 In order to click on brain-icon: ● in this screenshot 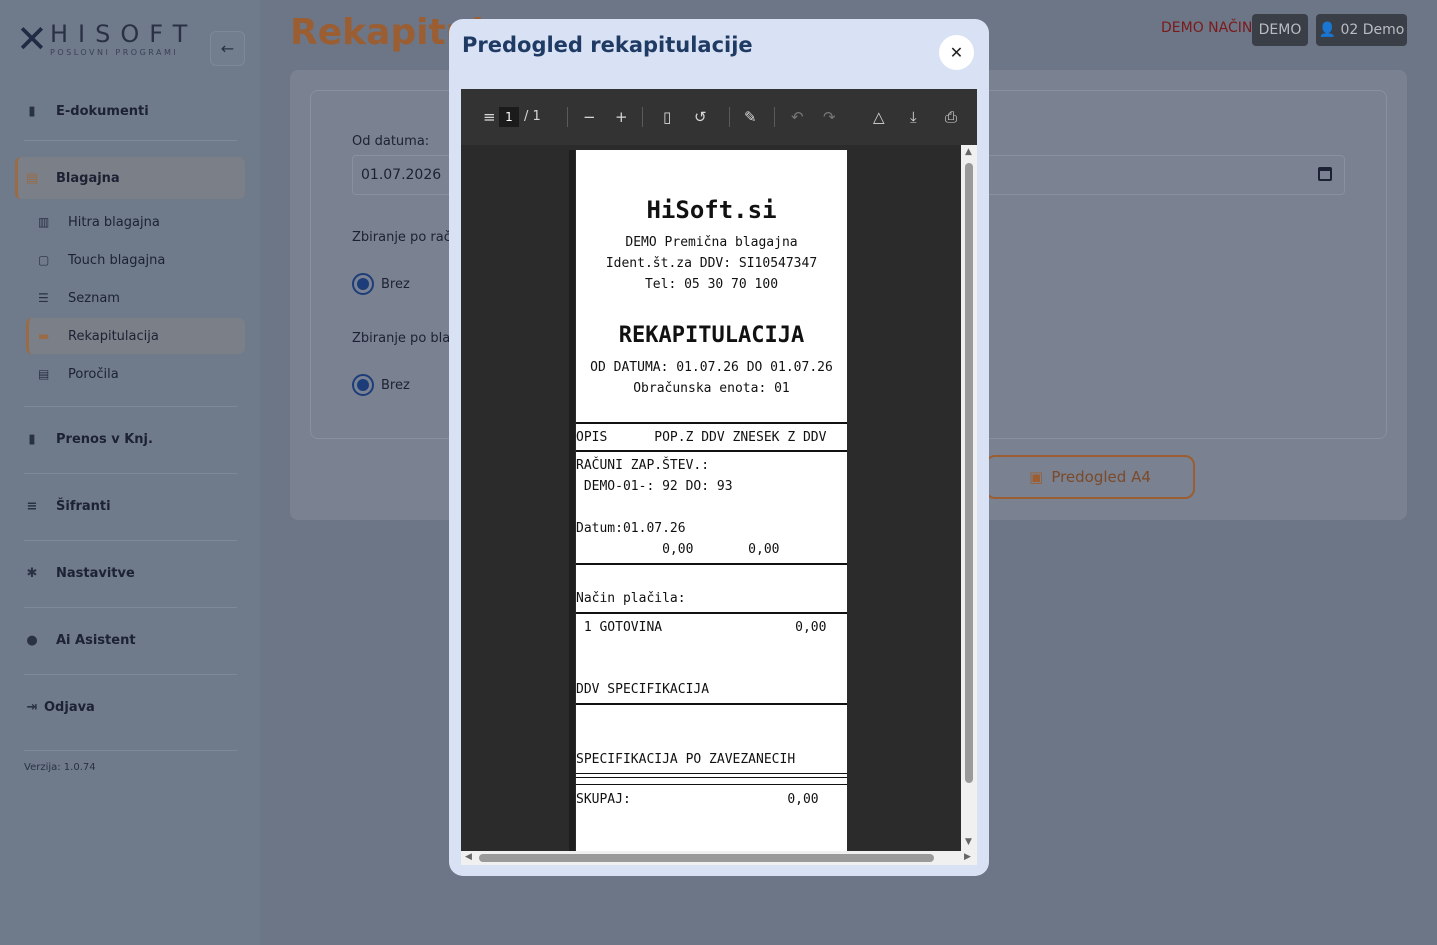, I will do `click(32, 640)`.